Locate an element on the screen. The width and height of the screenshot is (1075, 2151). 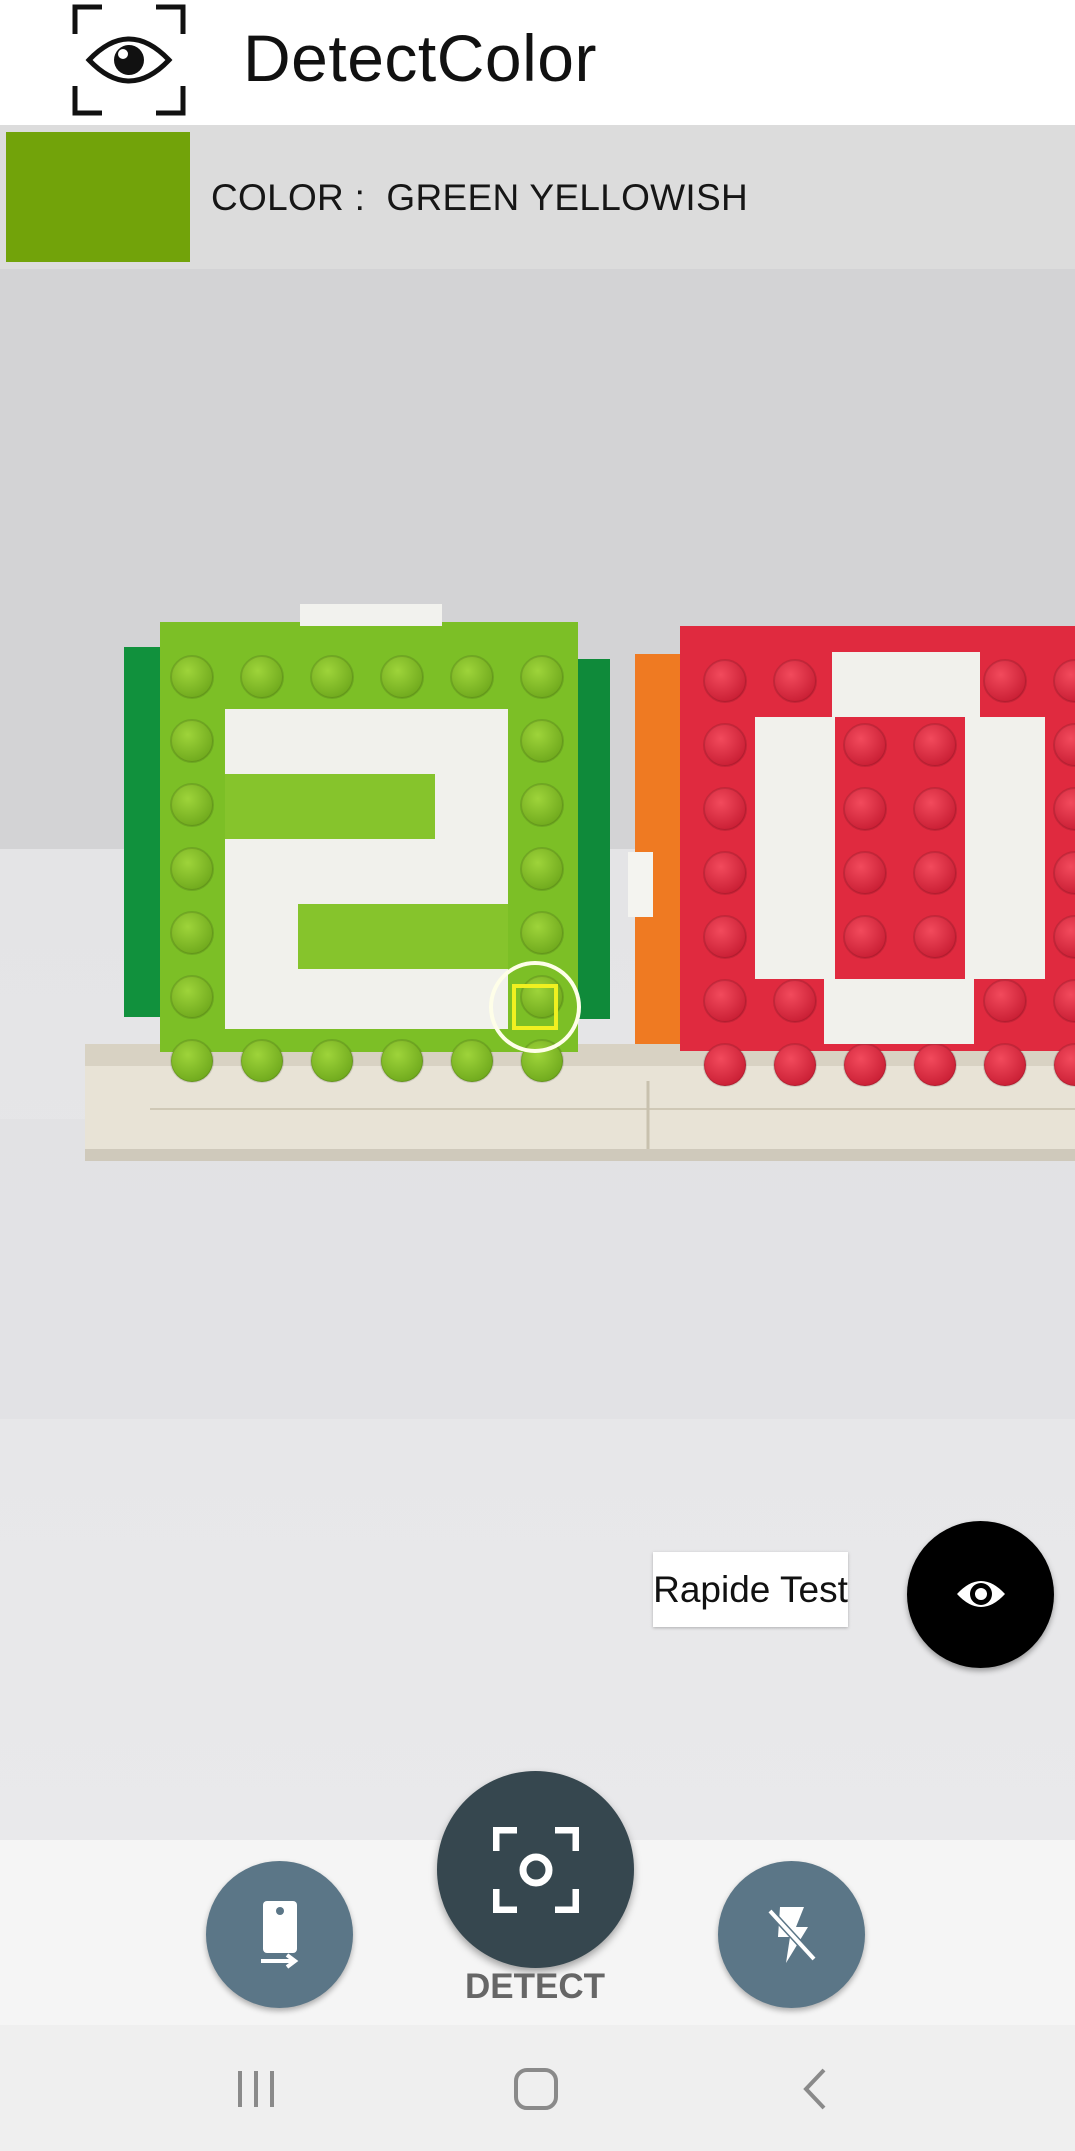
recents-icon is located at coordinates (256, 2089).